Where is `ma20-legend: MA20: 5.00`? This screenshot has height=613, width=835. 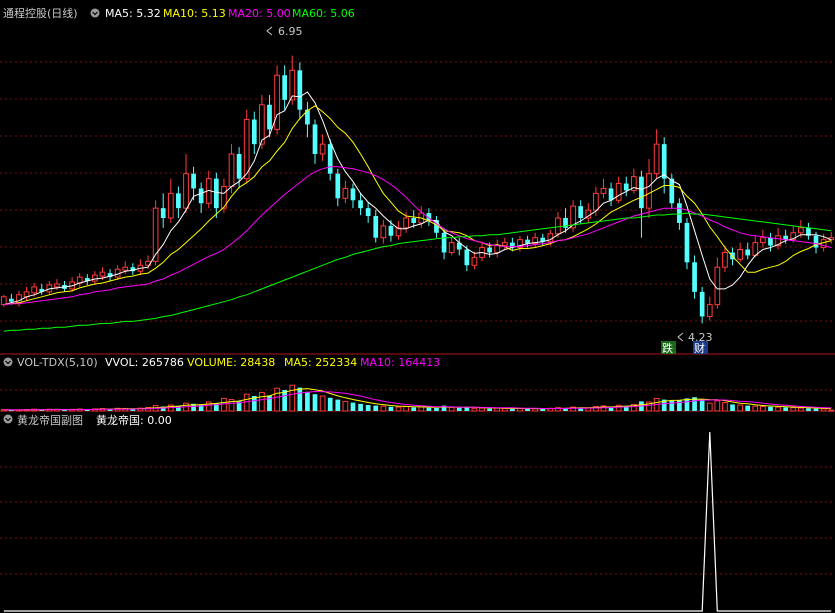
ma20-legend: MA20: 5.00 is located at coordinates (259, 13).